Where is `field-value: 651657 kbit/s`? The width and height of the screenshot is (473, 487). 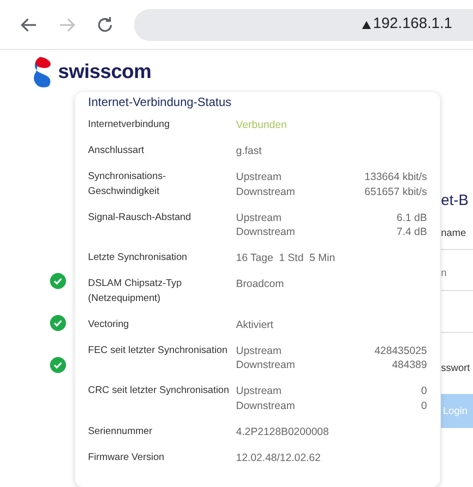 field-value: 651657 kbit/s is located at coordinates (395, 191).